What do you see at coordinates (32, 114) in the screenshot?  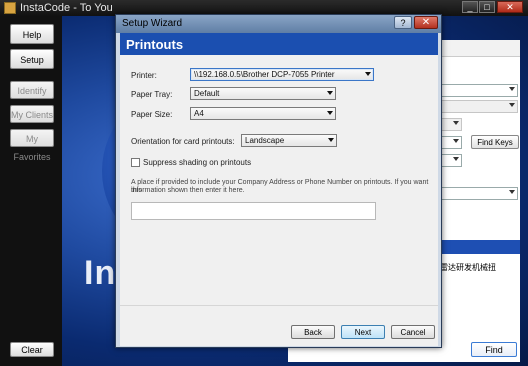 I see `my-clients-button: My Clients` at bounding box center [32, 114].